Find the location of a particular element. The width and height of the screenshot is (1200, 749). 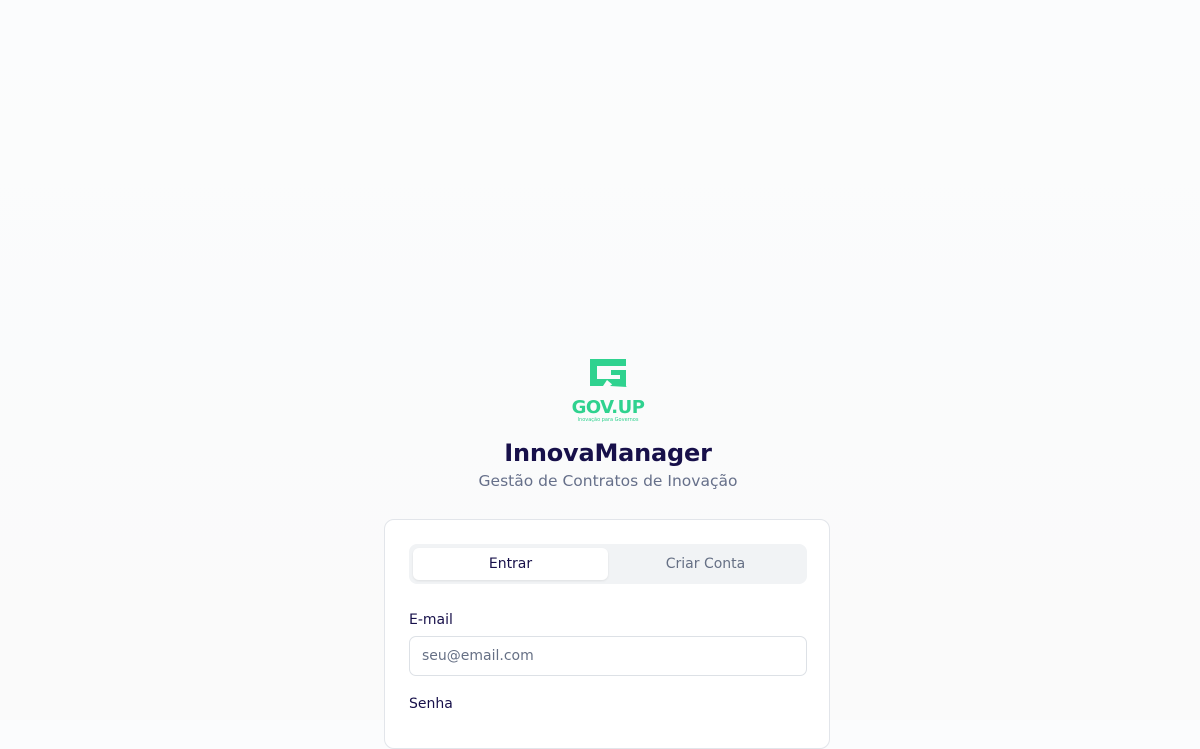

logo-tagline: Inovação para Governos is located at coordinates (608, 420).